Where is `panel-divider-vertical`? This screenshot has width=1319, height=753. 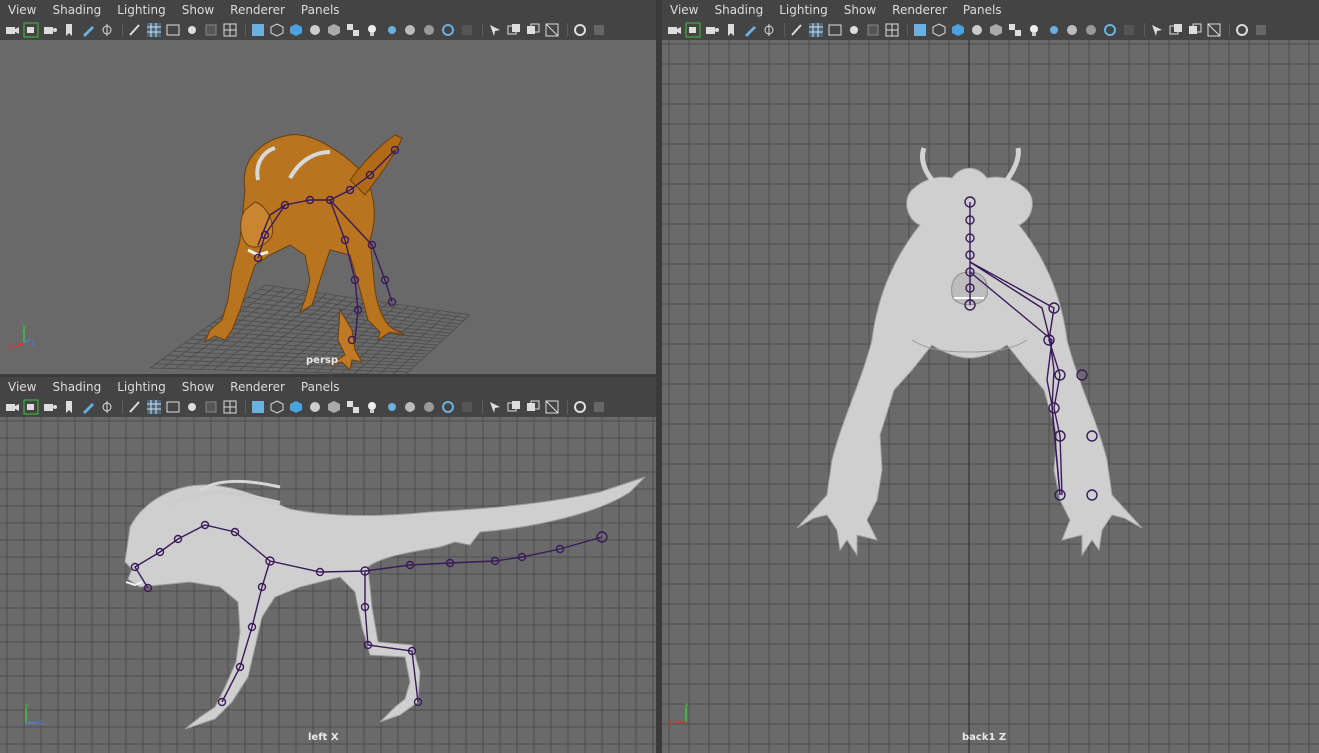 panel-divider-vertical is located at coordinates (659, 376).